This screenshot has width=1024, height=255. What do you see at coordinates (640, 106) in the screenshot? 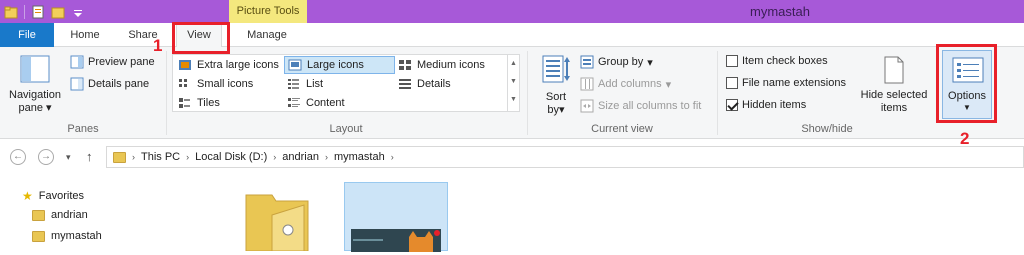
I see `size-columns-button: Size all columns to fit` at bounding box center [640, 106].